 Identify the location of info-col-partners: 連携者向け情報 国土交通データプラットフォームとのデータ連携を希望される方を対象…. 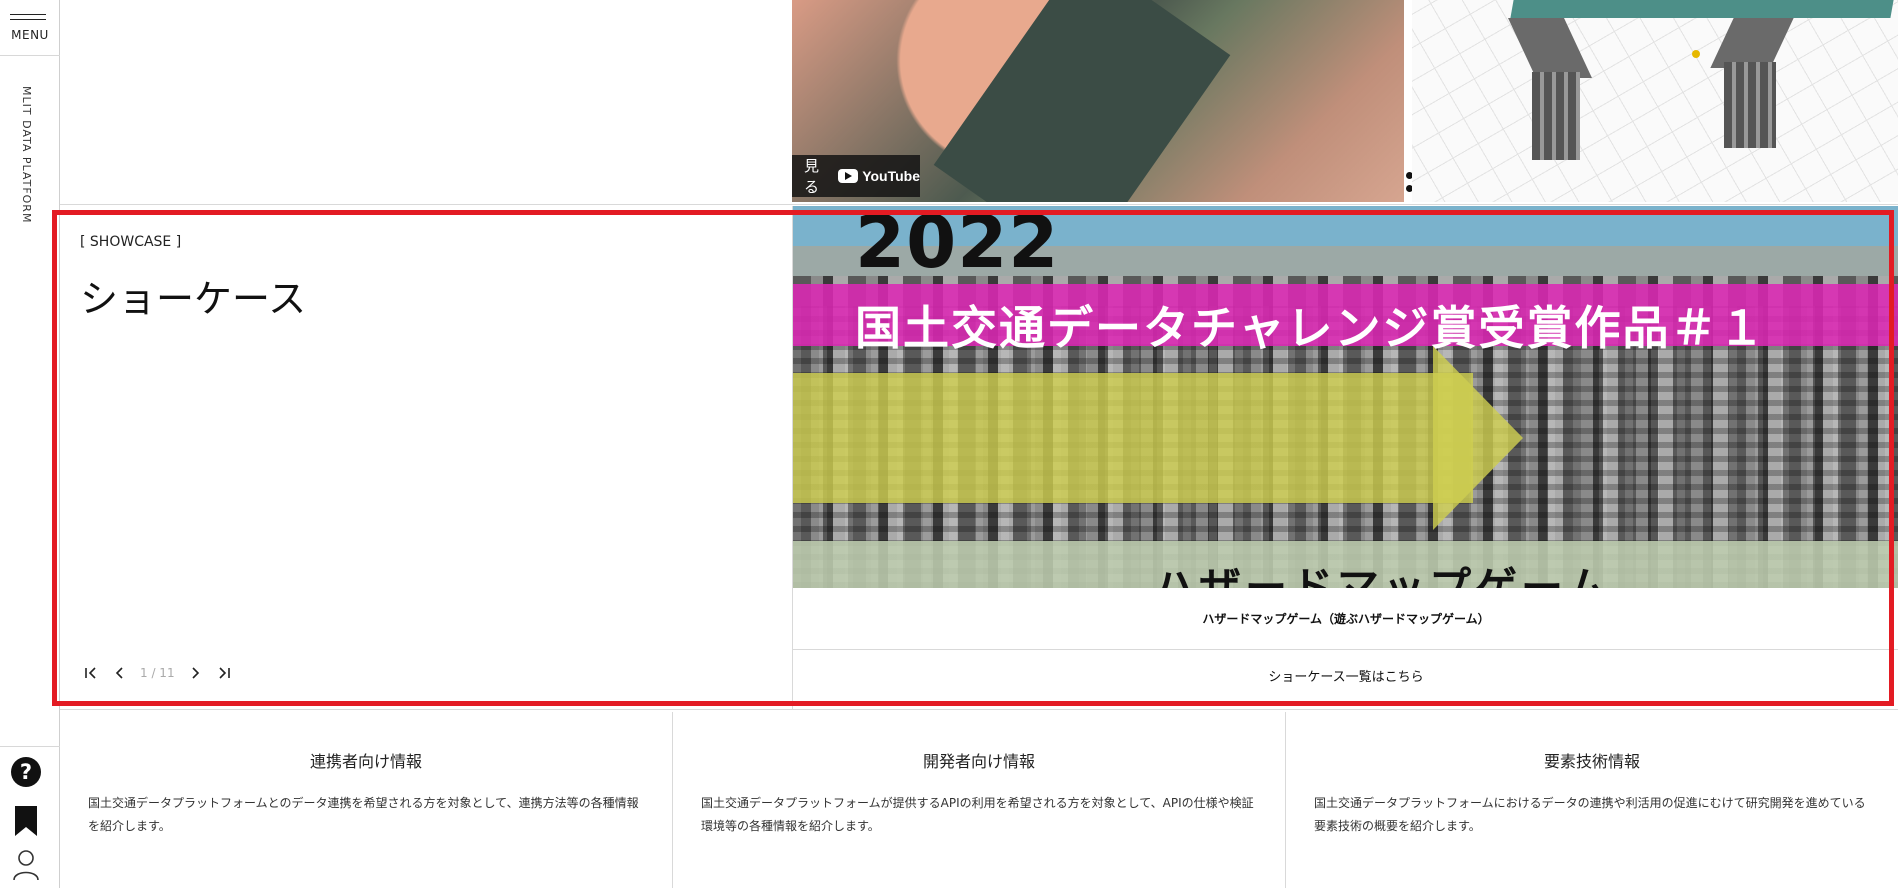
(366, 800).